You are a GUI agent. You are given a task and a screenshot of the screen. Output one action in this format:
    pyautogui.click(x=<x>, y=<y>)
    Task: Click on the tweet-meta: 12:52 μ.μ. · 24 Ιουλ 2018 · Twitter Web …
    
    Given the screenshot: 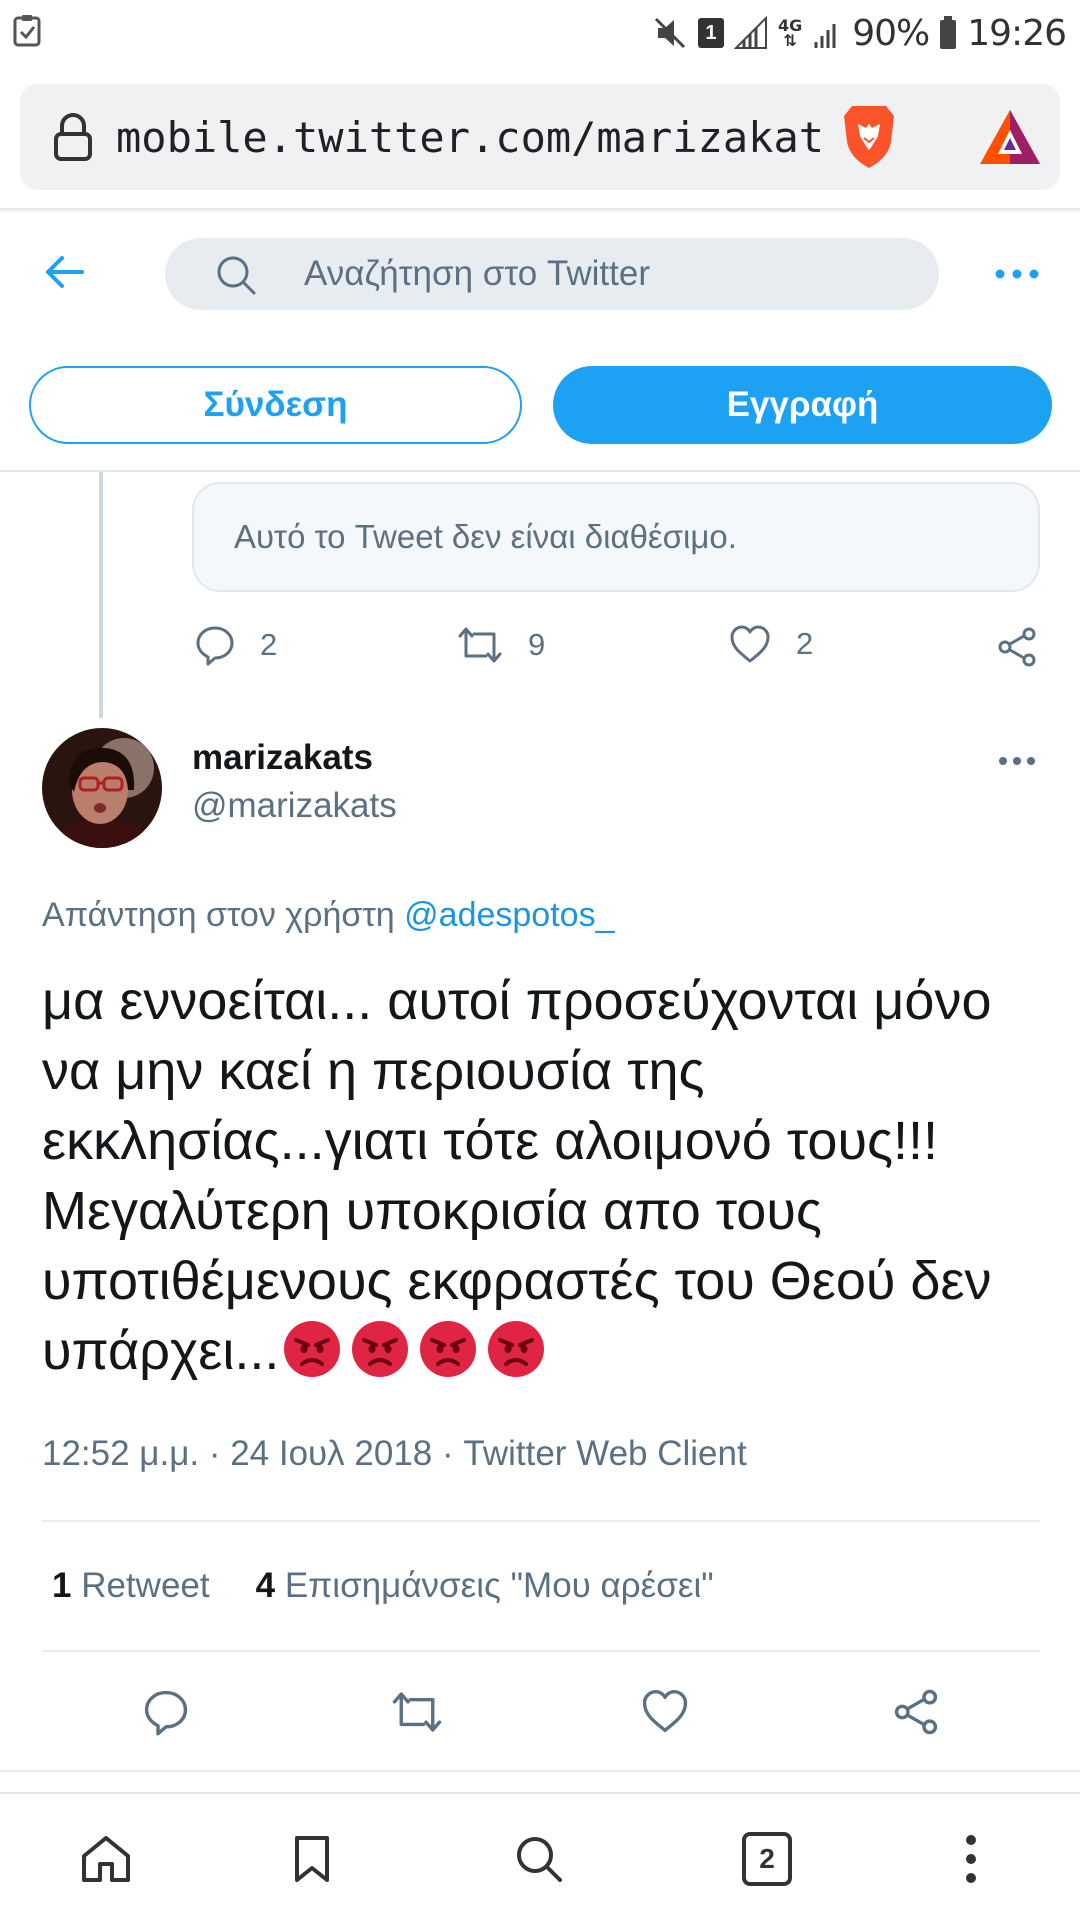 What is the action you would take?
    pyautogui.click(x=394, y=1454)
    